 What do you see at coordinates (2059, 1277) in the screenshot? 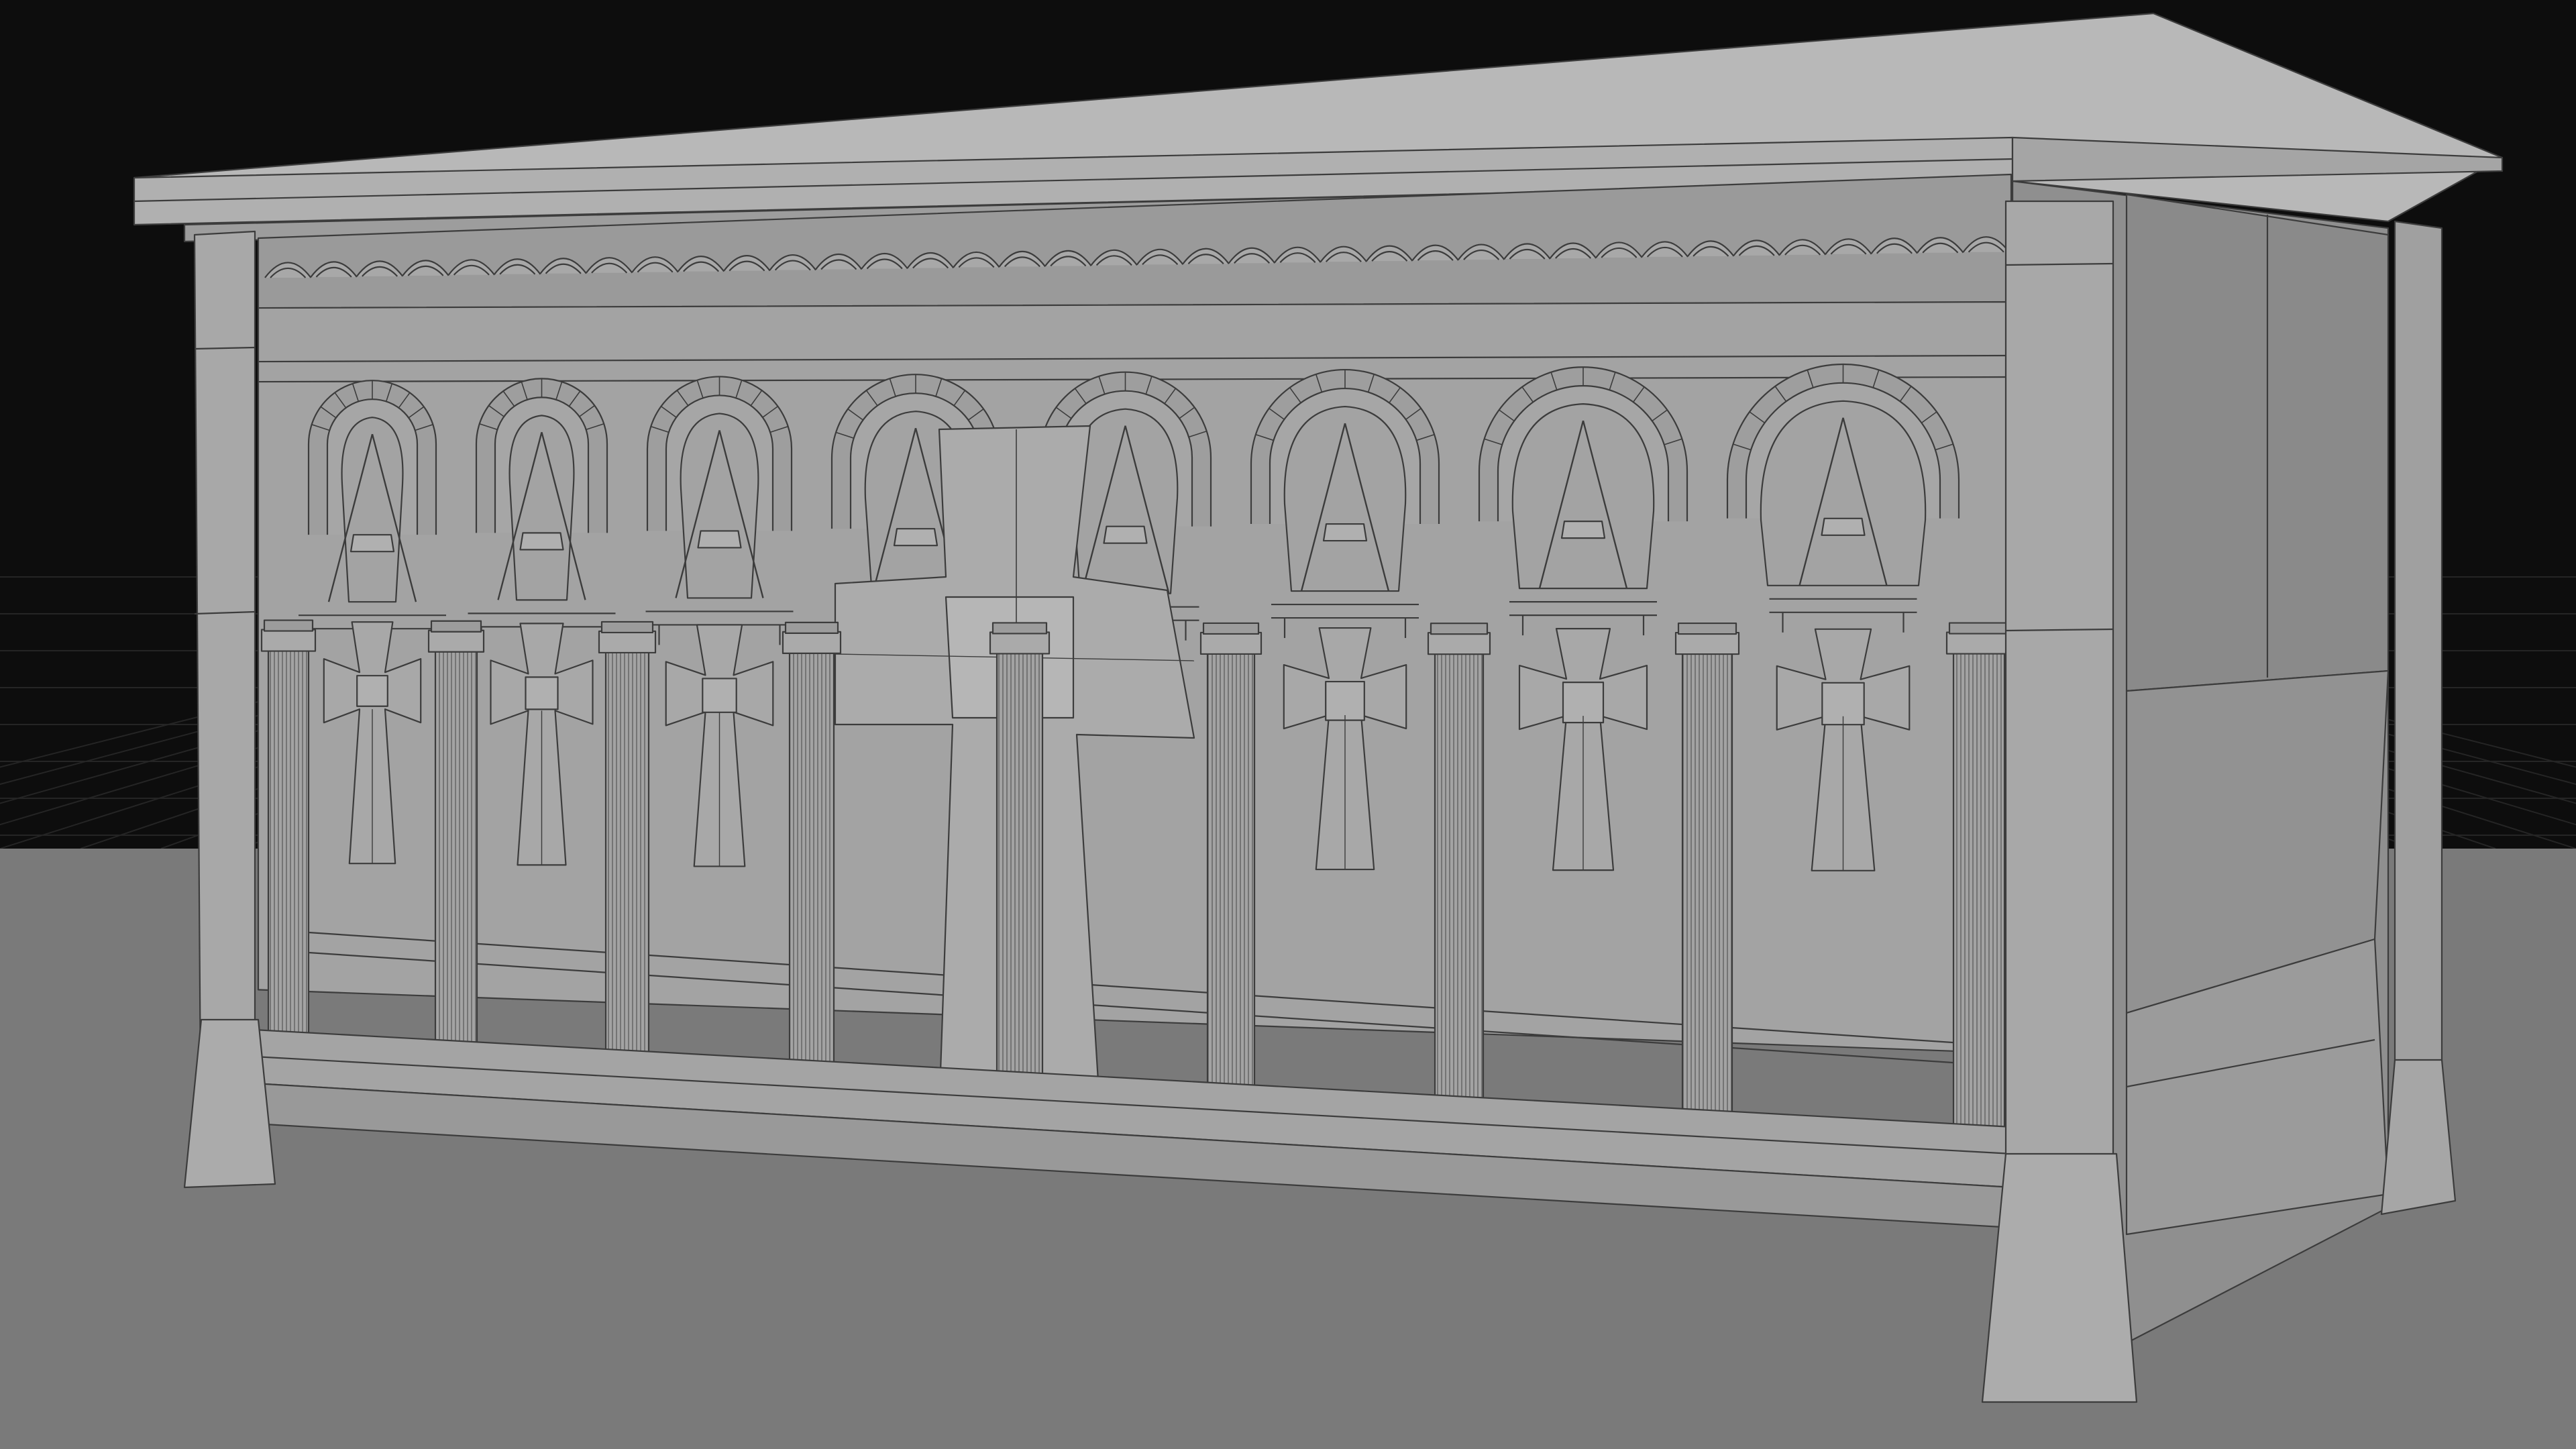
I see `right-pilaster-plinth` at bounding box center [2059, 1277].